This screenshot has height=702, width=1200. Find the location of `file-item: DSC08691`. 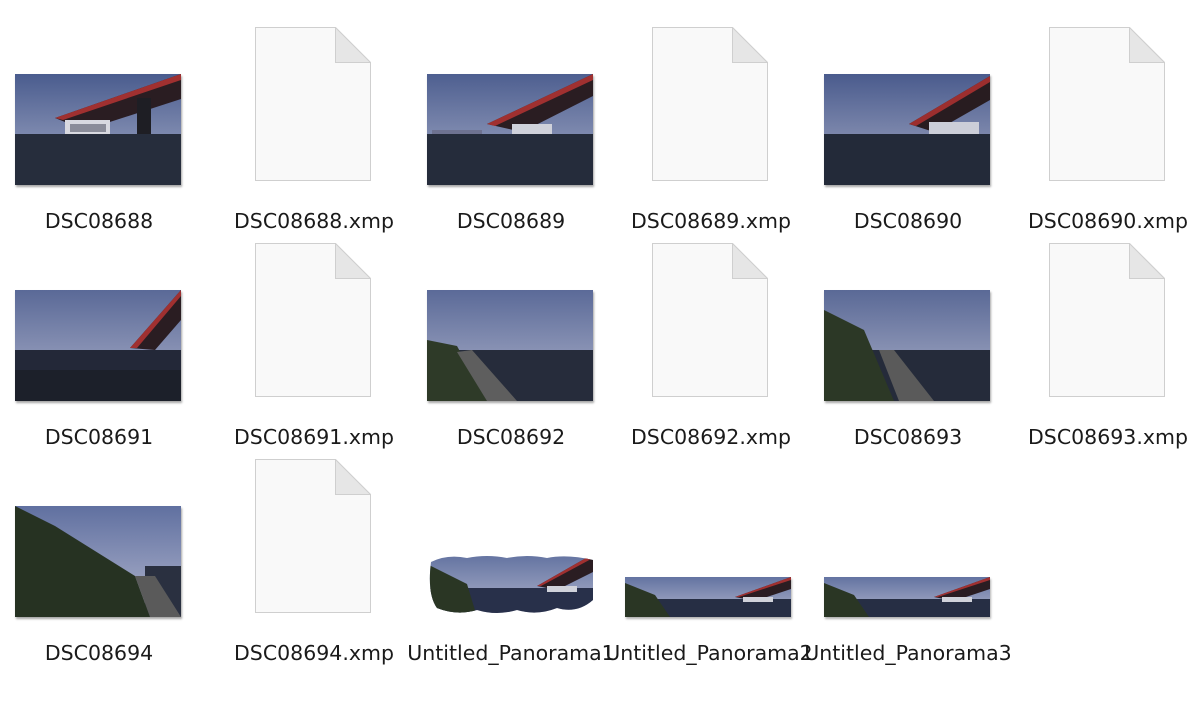

file-item: DSC08691 is located at coordinates (99, 340).